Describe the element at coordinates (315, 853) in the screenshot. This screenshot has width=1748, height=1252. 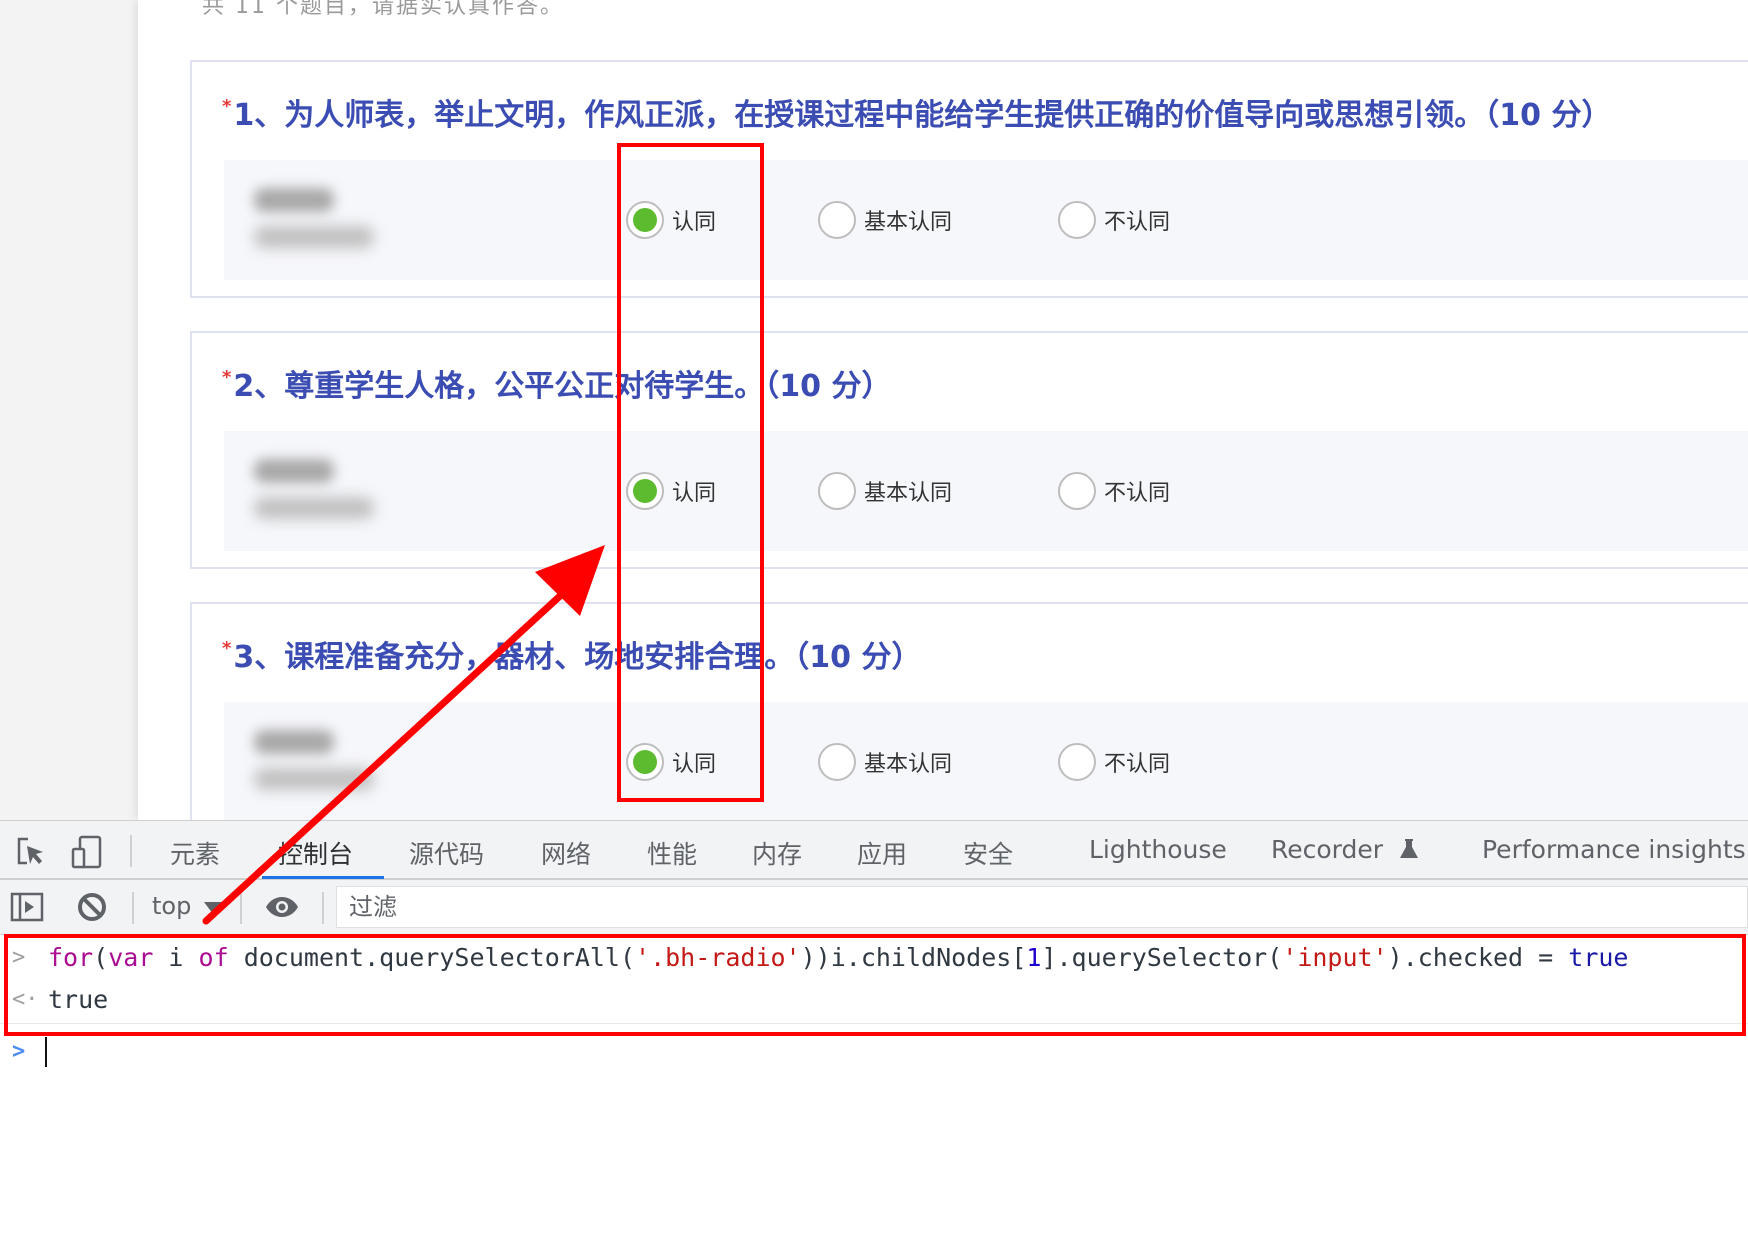
I see `tab-console: 控制台` at that location.